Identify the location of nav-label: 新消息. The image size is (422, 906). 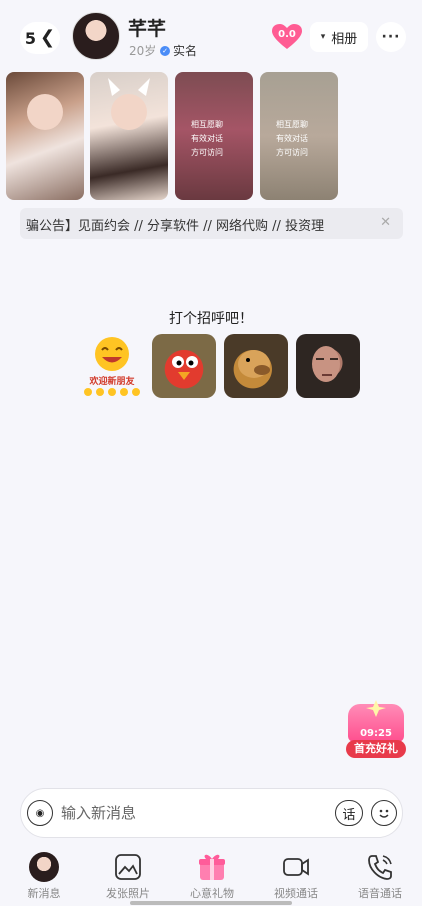
(44, 893).